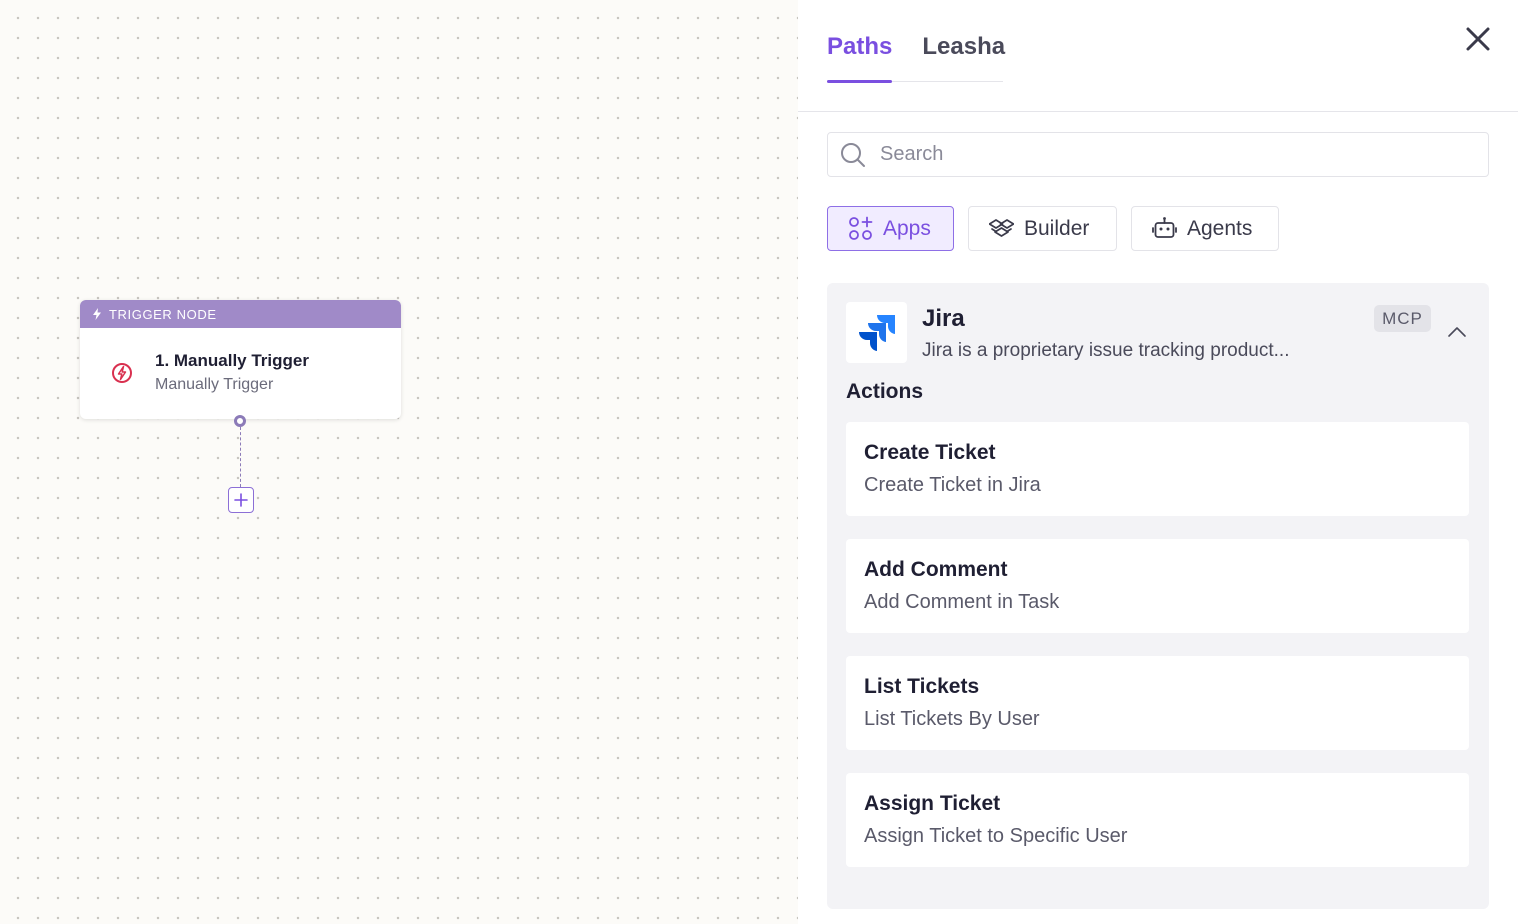  What do you see at coordinates (861, 228) in the screenshot?
I see `apps-icon` at bounding box center [861, 228].